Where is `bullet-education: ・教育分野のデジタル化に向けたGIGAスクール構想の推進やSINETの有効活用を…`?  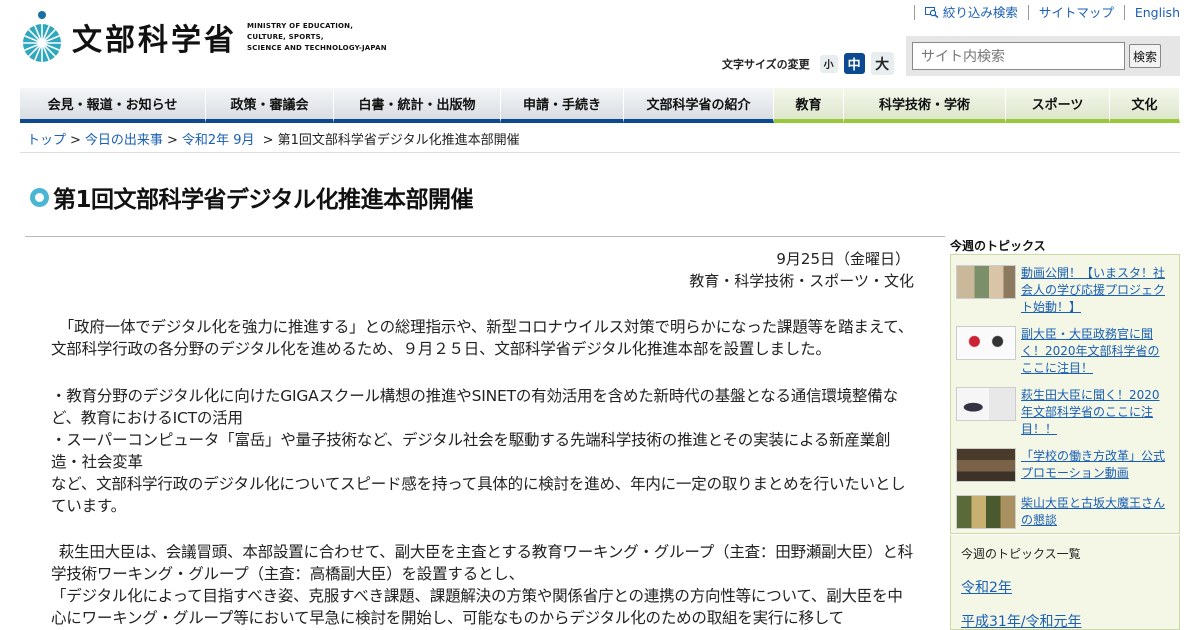 bullet-education: ・教育分野のデジタル化に向けたGIGAスクール構想の推進やSINETの有効活用を… is located at coordinates (474, 407).